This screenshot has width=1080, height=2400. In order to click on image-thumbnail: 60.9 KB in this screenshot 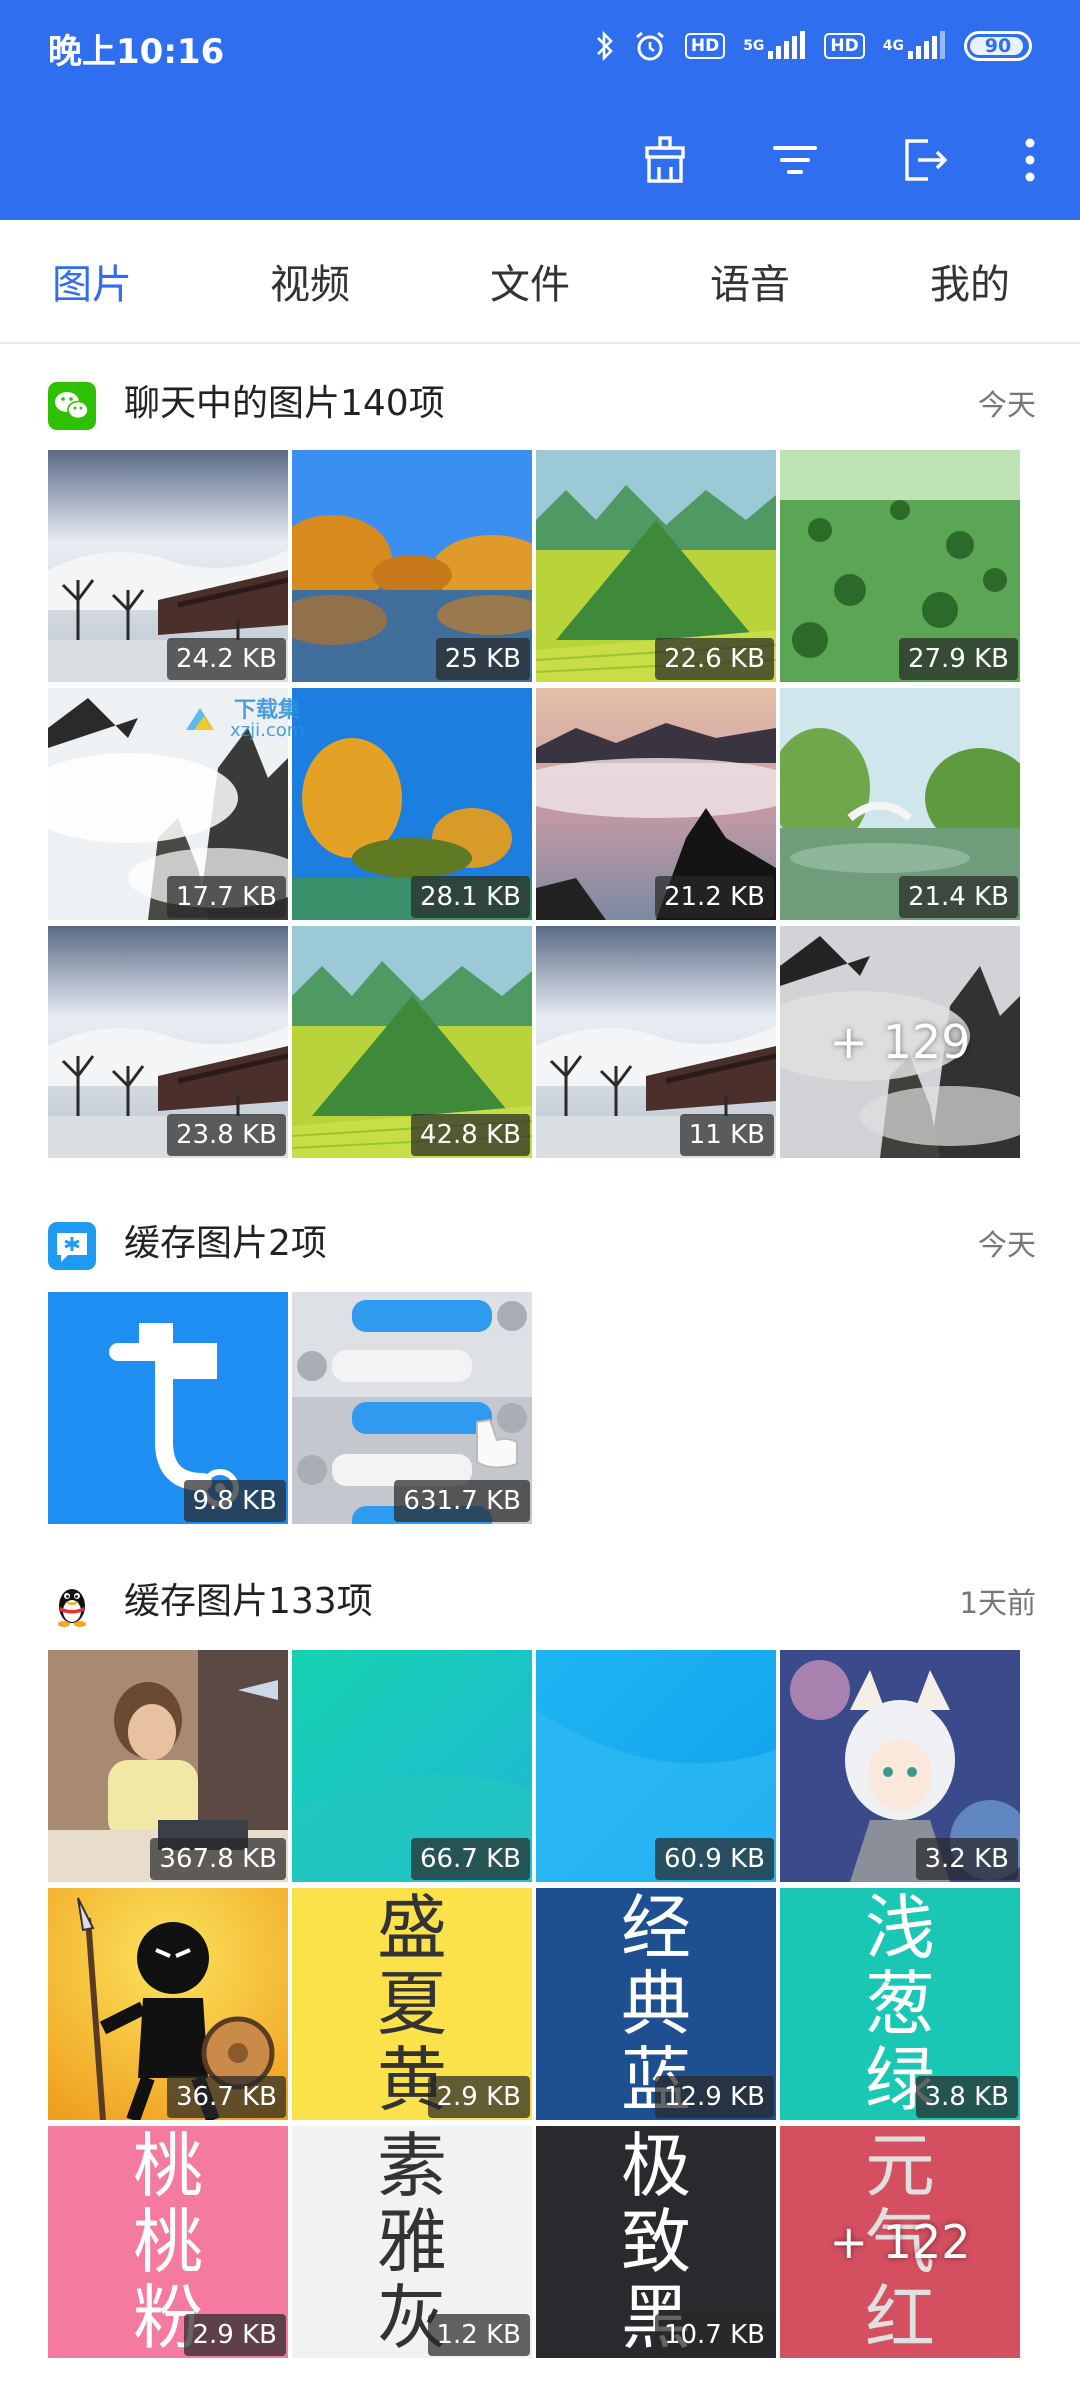, I will do `click(656, 1766)`.